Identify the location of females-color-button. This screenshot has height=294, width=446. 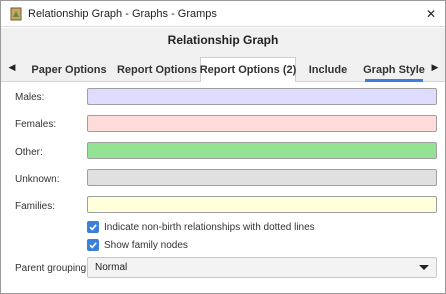
(262, 123).